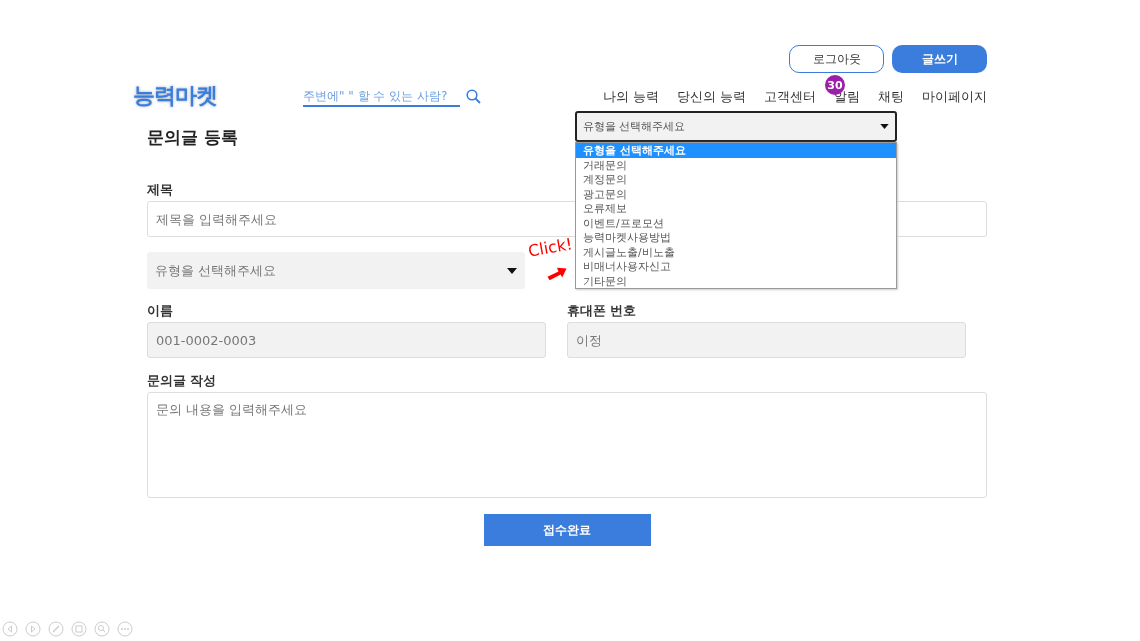 The width and height of the screenshot is (1140, 641). What do you see at coordinates (736, 193) in the screenshot?
I see `dropdown-option: 광고문의` at bounding box center [736, 193].